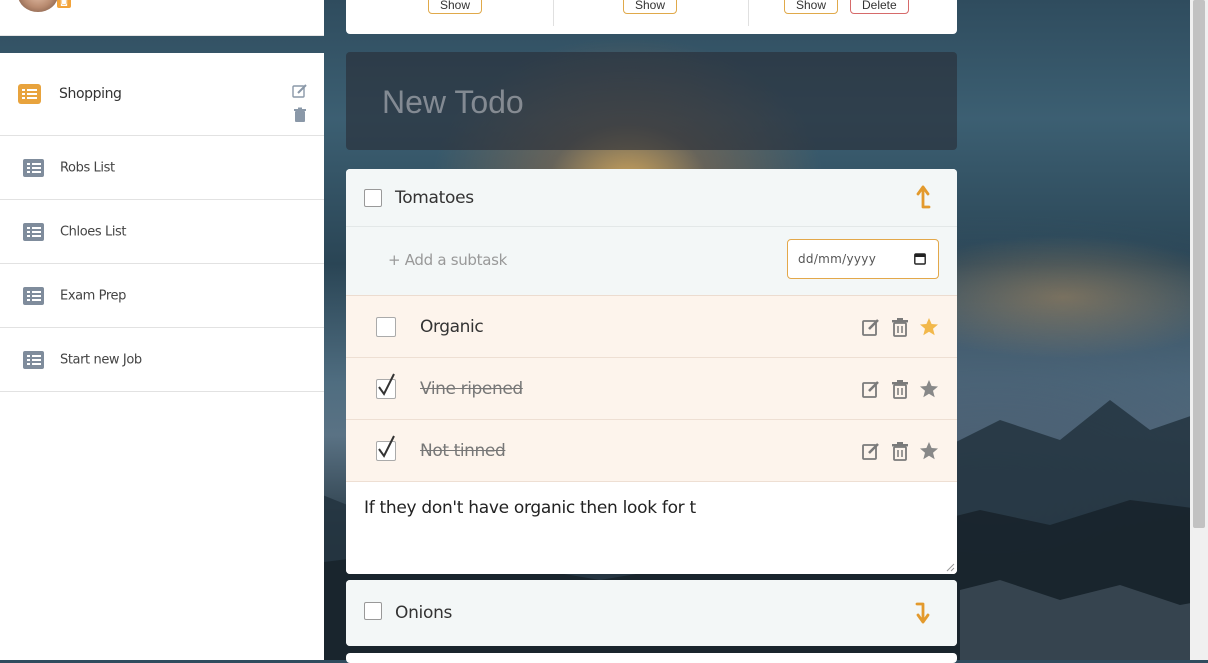  Describe the element at coordinates (568, 260) in the screenshot. I see `add-subtask-input` at that location.